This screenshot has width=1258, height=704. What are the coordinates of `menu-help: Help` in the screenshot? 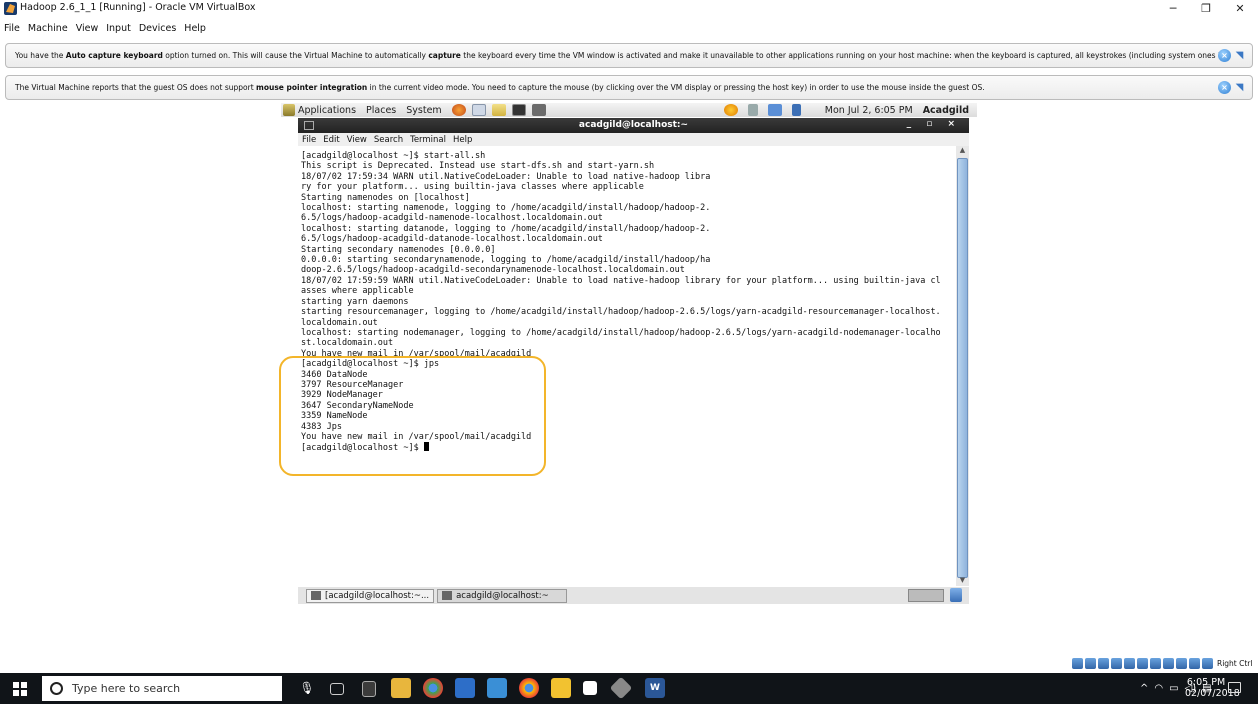 It's located at (195, 28).